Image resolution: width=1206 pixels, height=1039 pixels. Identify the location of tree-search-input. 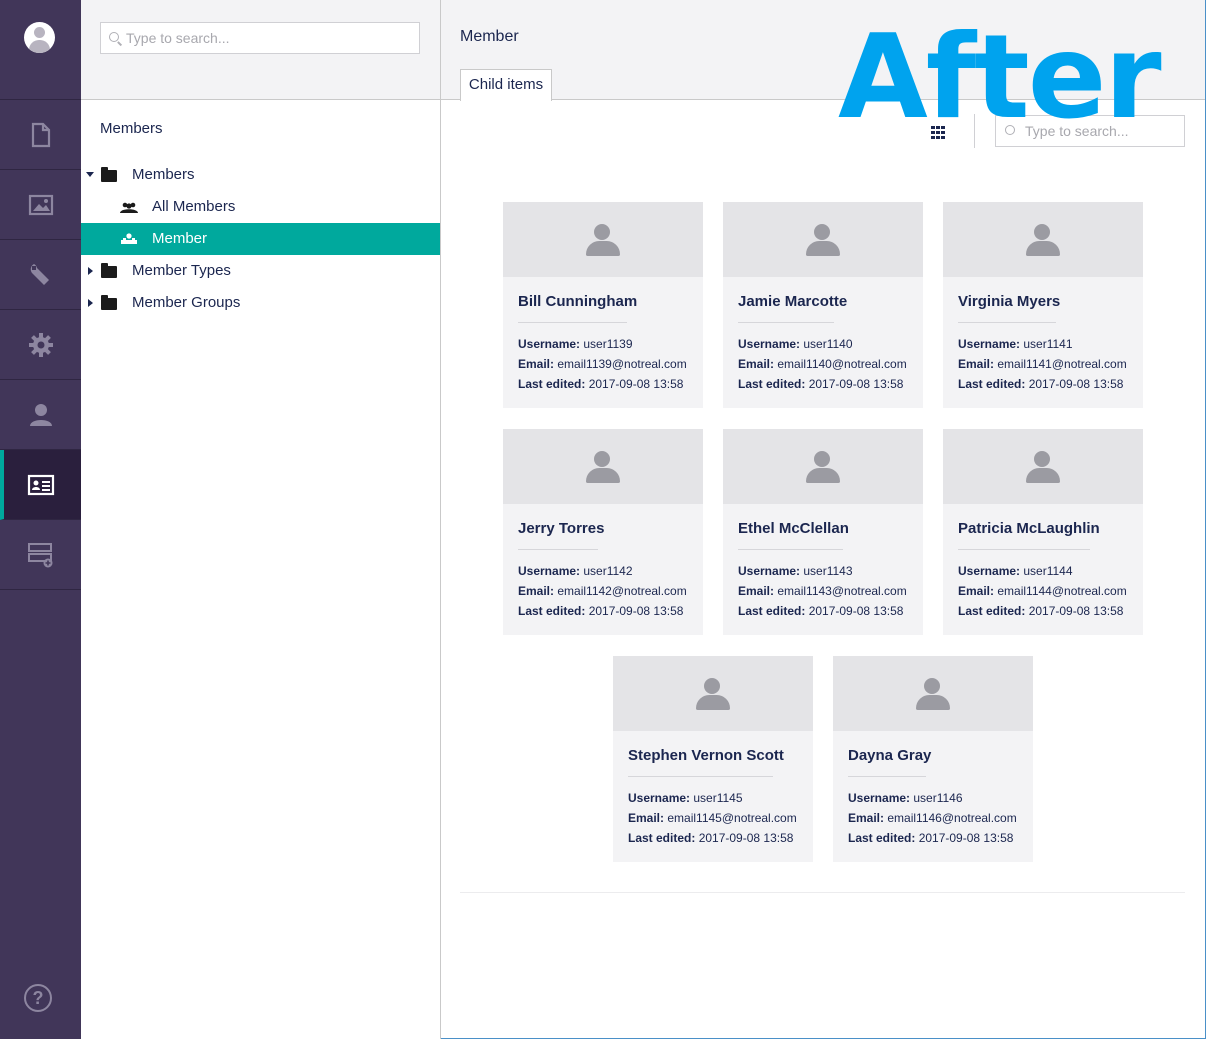
(271, 38).